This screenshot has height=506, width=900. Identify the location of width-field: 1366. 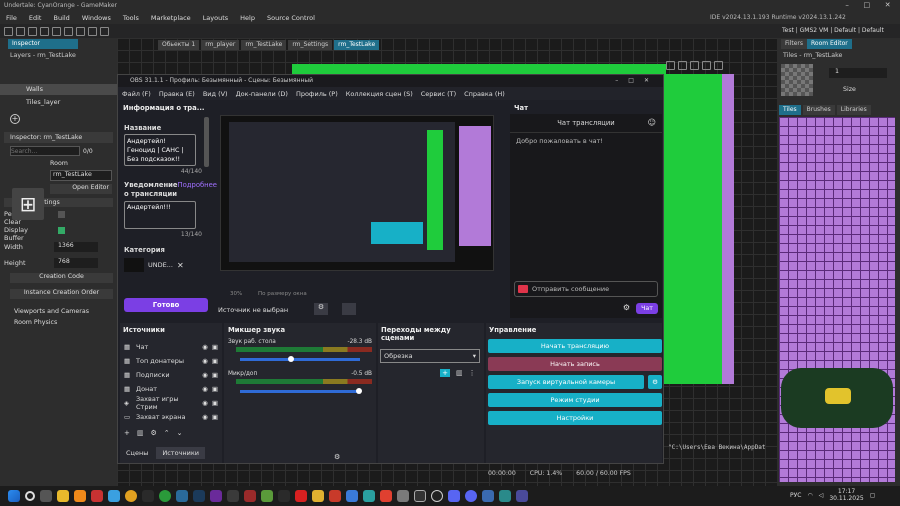
(76, 247).